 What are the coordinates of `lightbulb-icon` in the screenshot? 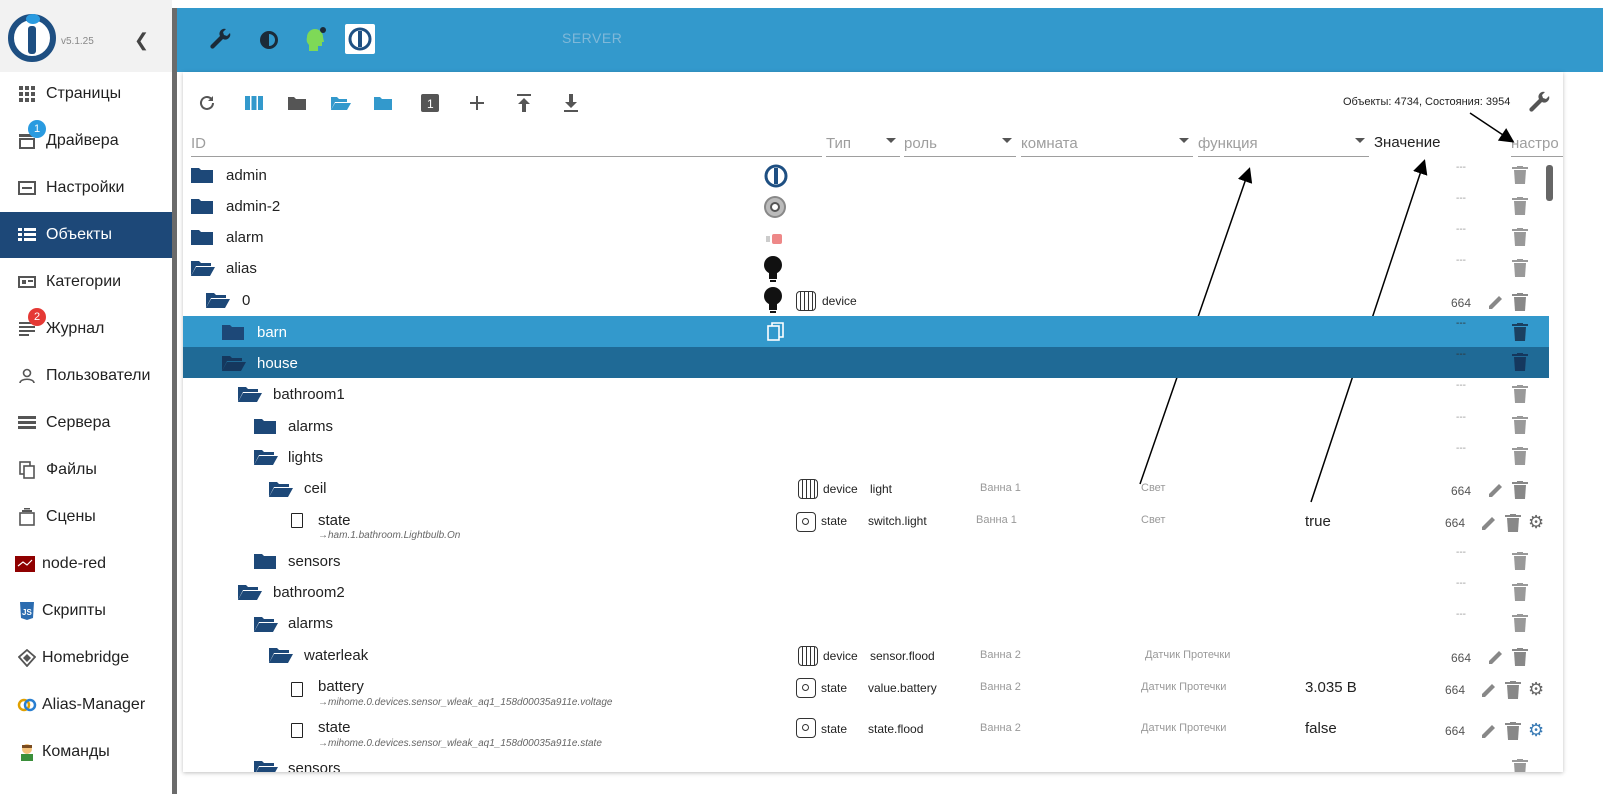 It's located at (773, 302).